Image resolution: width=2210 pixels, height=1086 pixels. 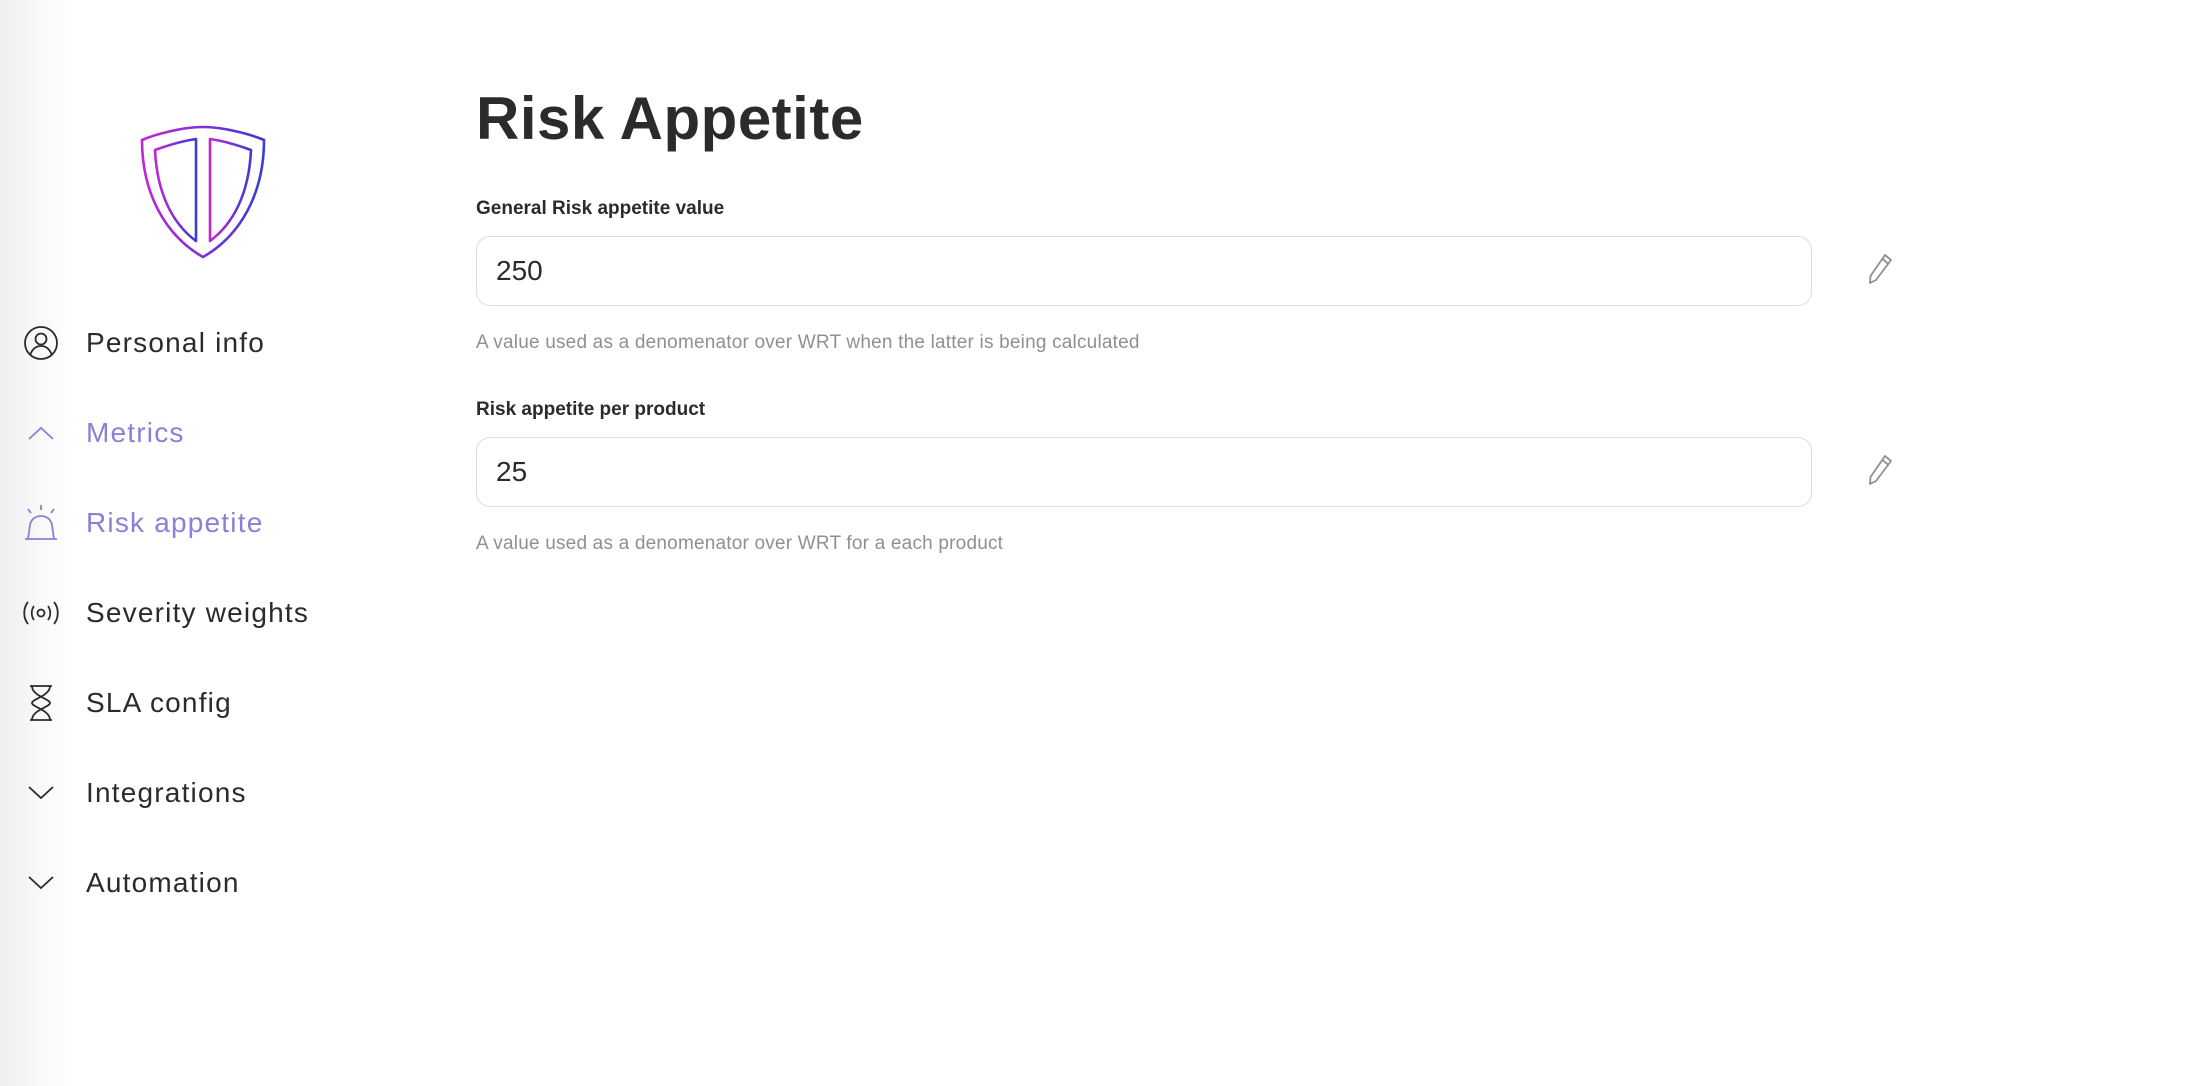 I want to click on user-circle-icon, so click(x=41, y=343).